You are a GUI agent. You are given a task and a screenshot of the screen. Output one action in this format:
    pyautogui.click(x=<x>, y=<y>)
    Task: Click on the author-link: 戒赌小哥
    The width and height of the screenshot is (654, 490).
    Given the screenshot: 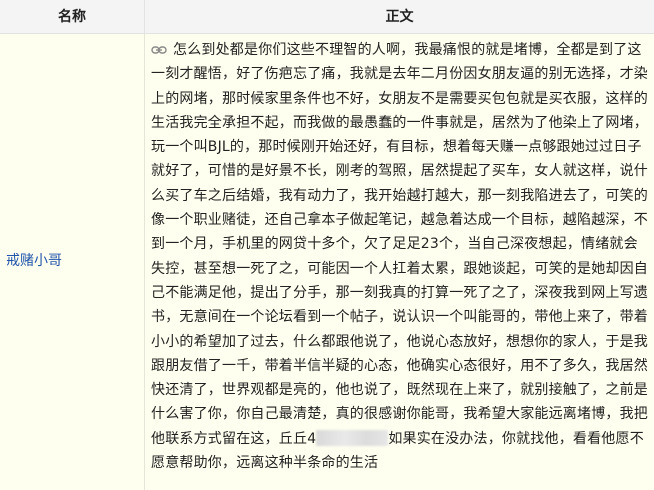 What is the action you would take?
    pyautogui.click(x=34, y=260)
    